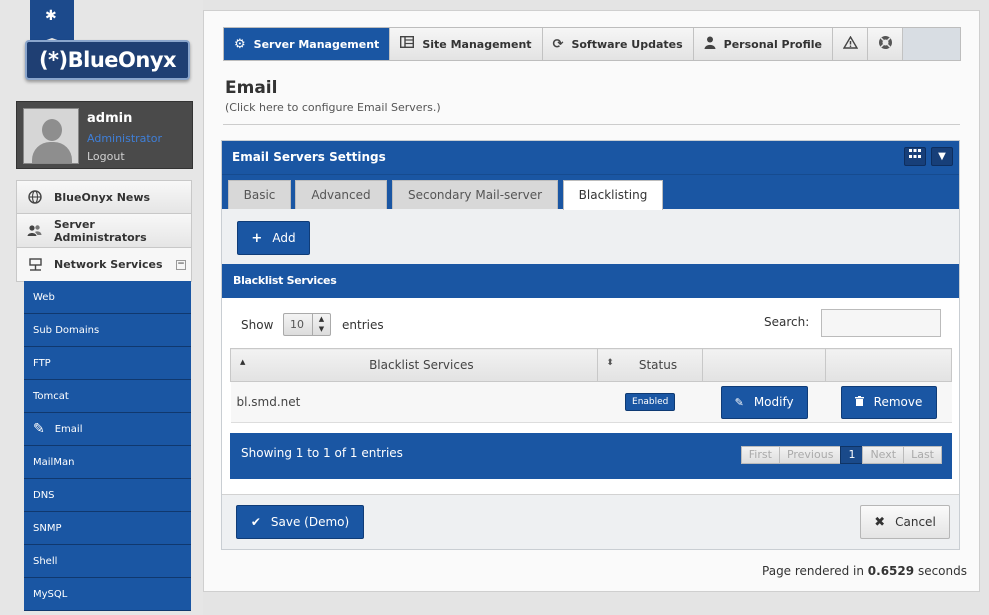 The height and width of the screenshot is (615, 989). I want to click on collapse-icon: −, so click(181, 265).